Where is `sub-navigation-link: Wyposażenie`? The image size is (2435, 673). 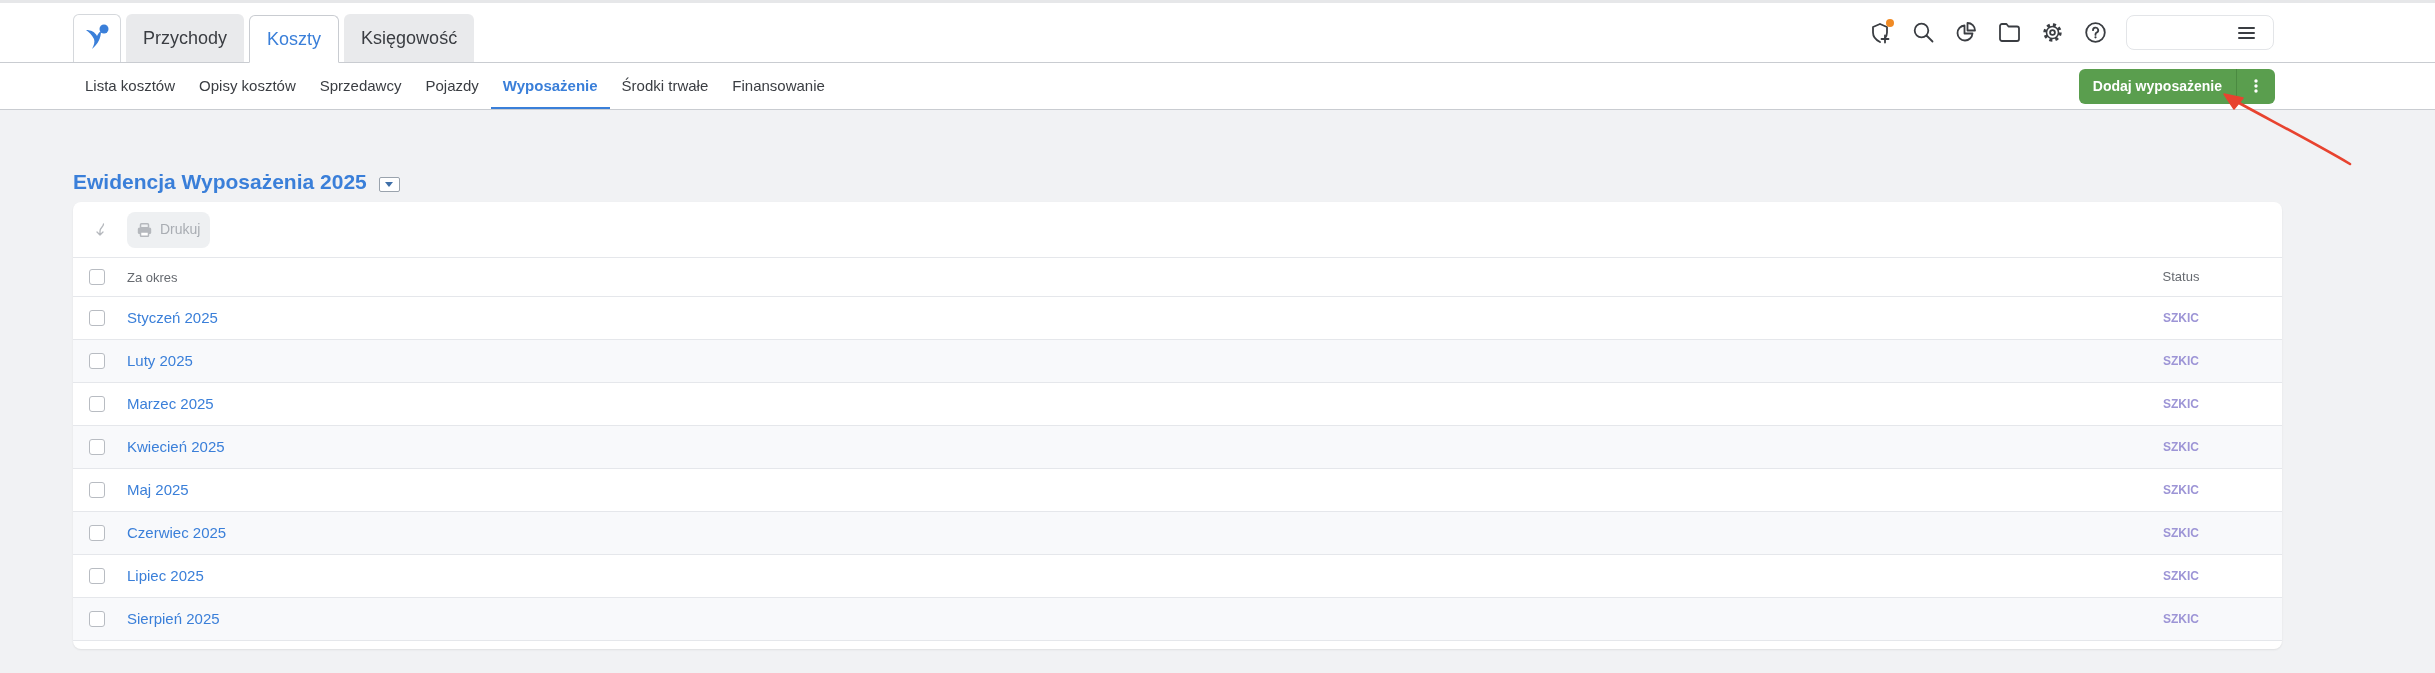 sub-navigation-link: Wyposażenie is located at coordinates (550, 86).